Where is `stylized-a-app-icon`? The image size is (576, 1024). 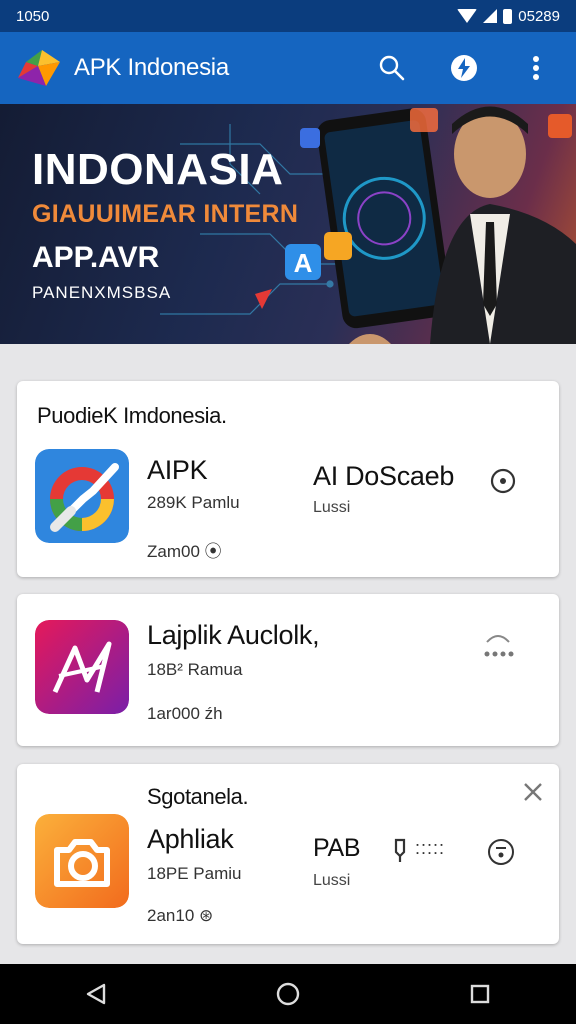
stylized-a-app-icon is located at coordinates (82, 667).